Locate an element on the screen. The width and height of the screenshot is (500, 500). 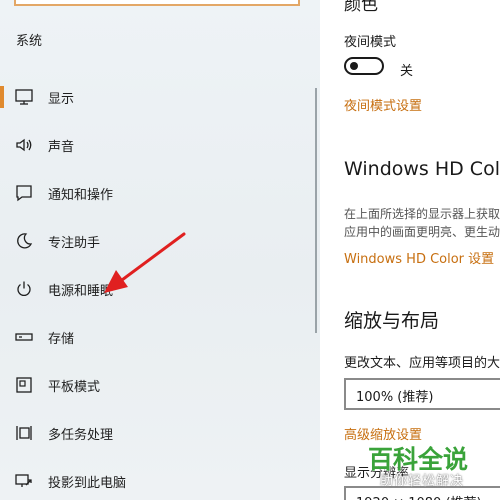
sidebar-item-power-sleep: 电源和睡眠 is located at coordinates (160, 290).